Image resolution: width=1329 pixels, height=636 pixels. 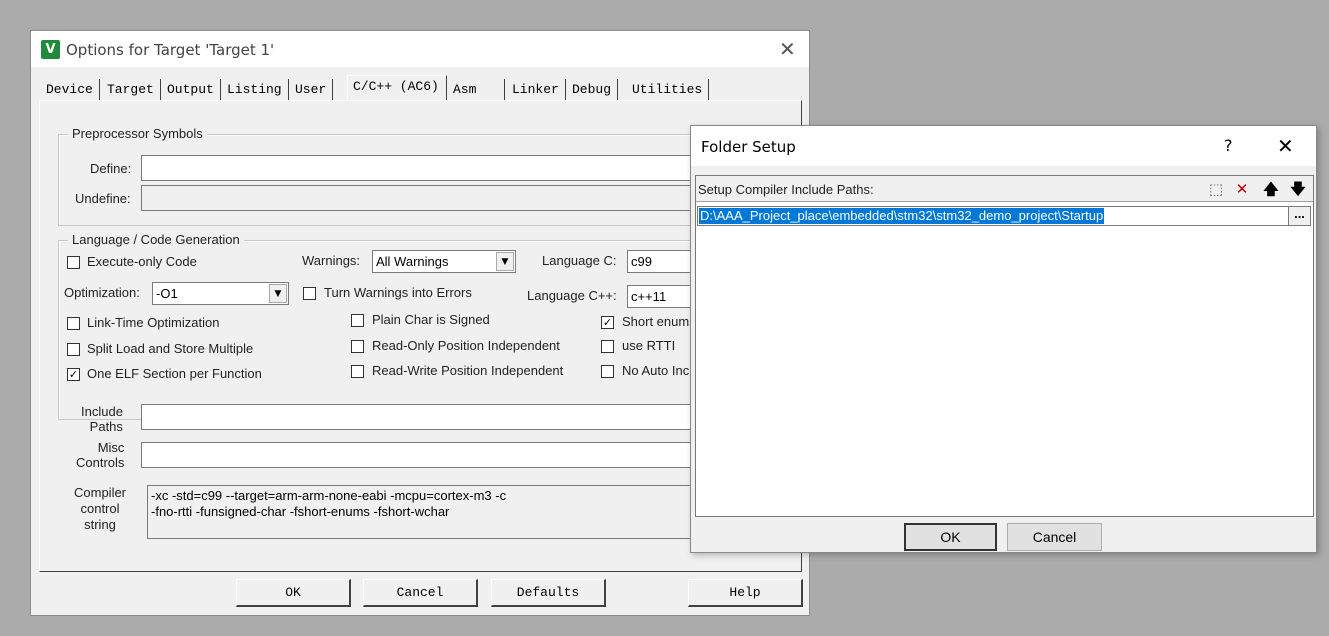 I want to click on compiler-label-line1: Compiler, so click(x=100, y=492).